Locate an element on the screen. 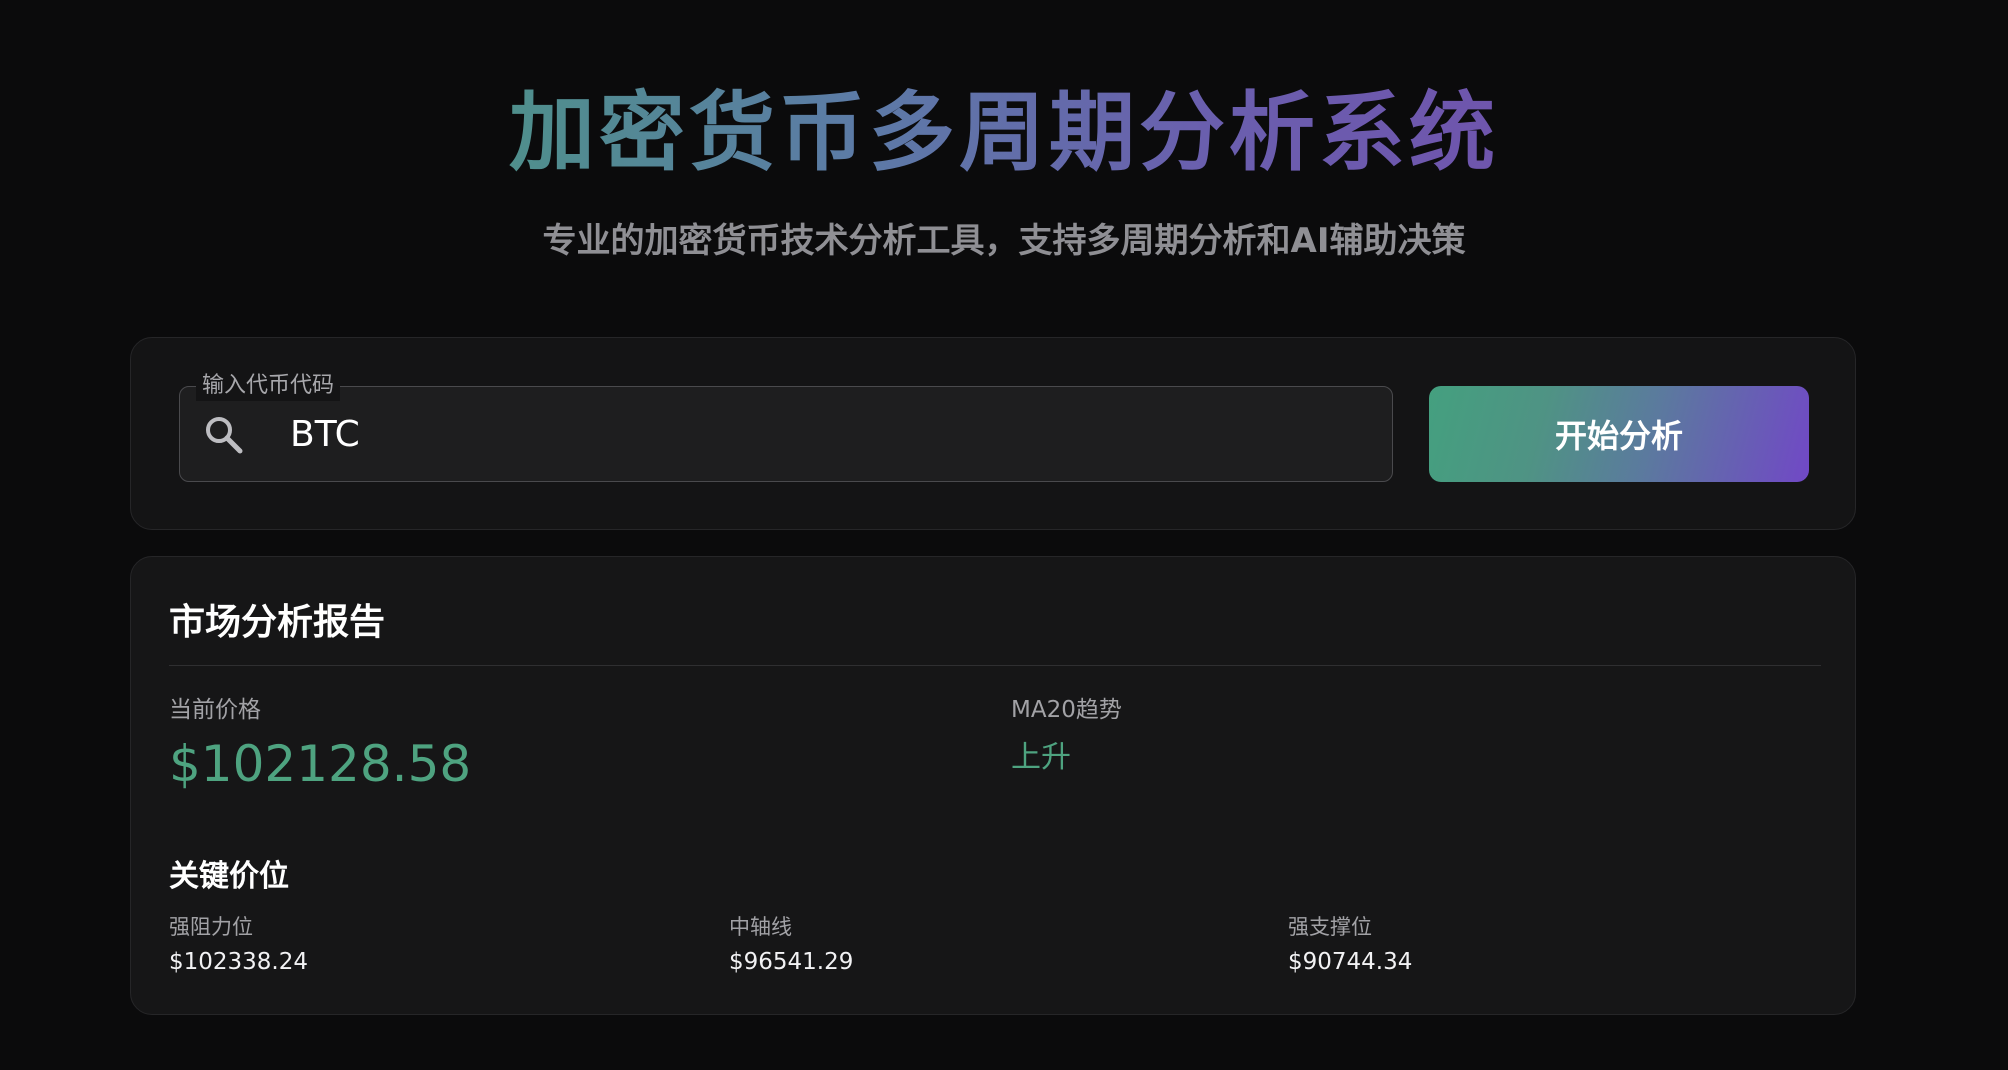 This screenshot has width=2008, height=1070. current-price-value: $102128.58 is located at coordinates (320, 764).